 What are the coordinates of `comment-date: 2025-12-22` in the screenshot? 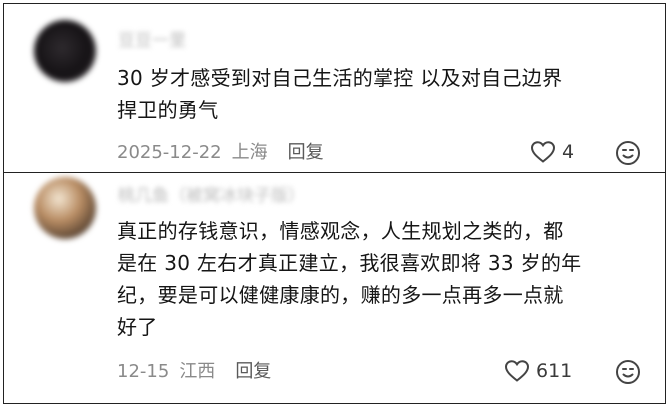 It's located at (169, 152).